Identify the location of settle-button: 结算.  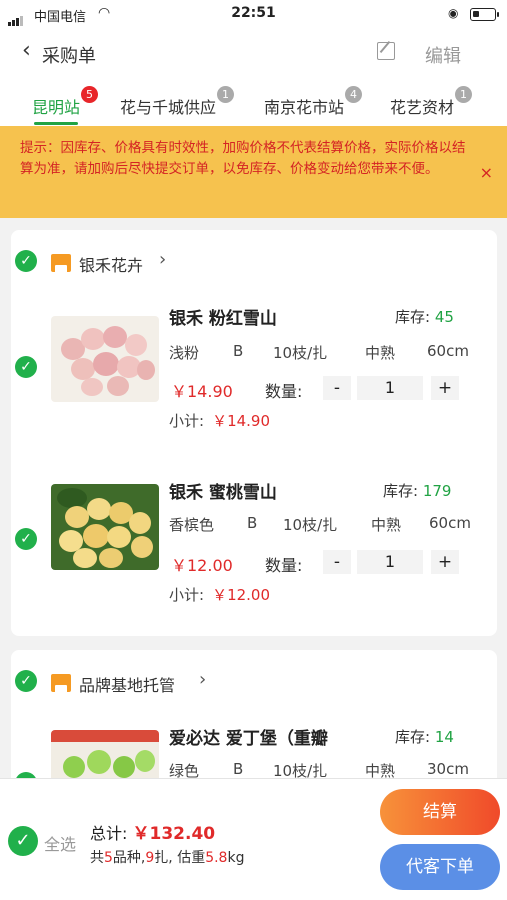
(440, 812).